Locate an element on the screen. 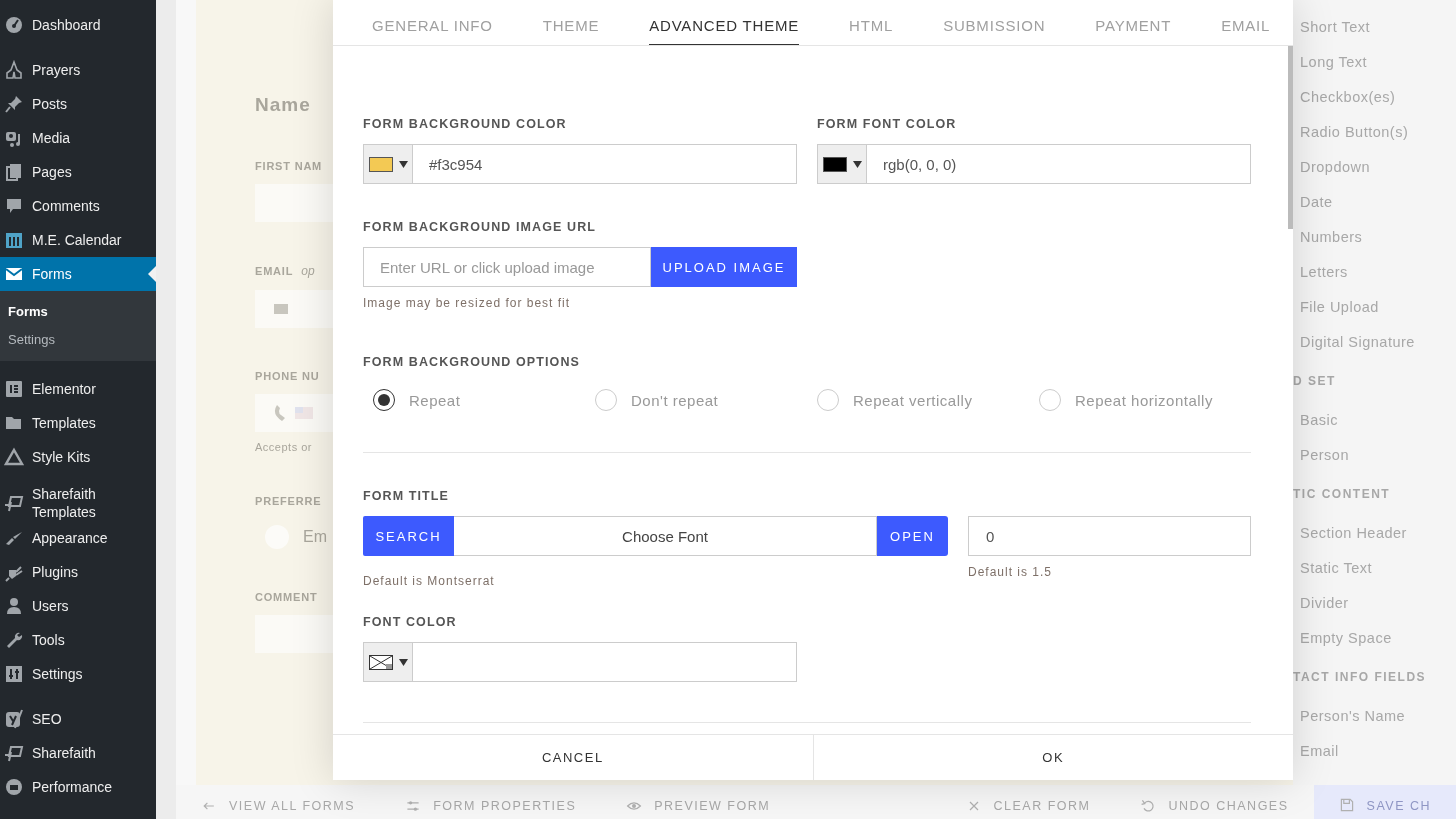 The width and height of the screenshot is (1456, 819). tab: GENERAL INFO is located at coordinates (432, 22).